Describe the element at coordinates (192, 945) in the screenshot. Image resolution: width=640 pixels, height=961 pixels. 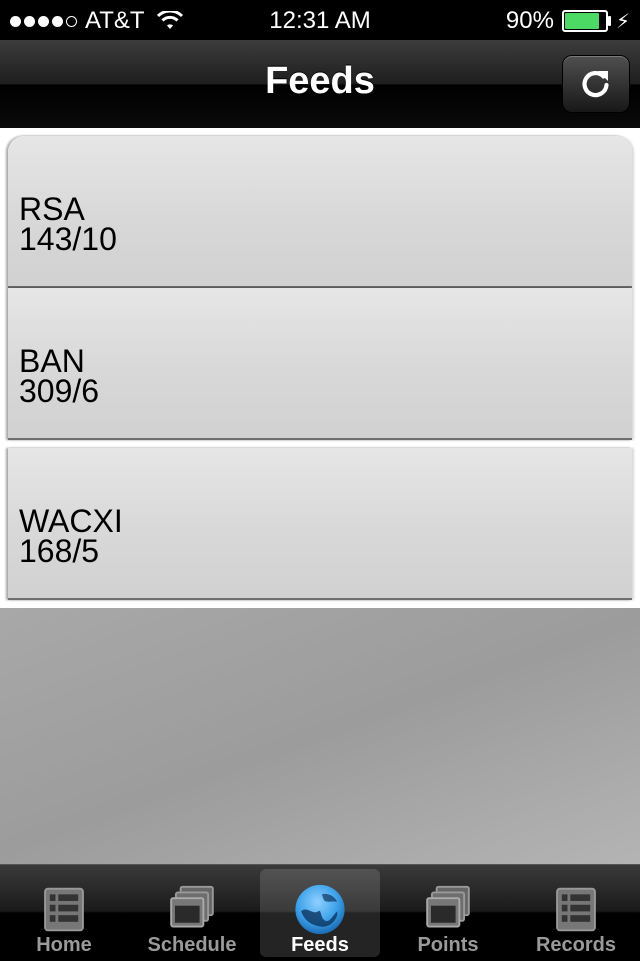
I see `tab-label: Schedule` at that location.